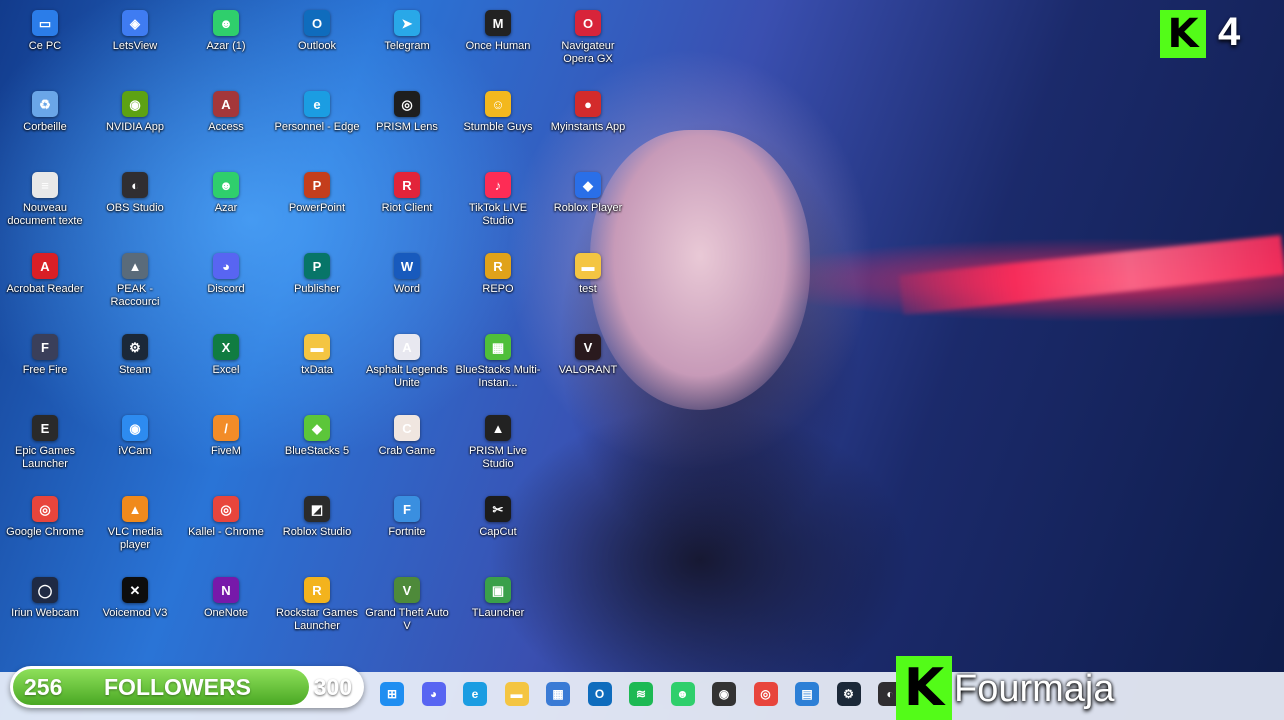 Image resolution: width=1284 pixels, height=720 pixels. I want to click on telegram-icon: ➤, so click(407, 23).